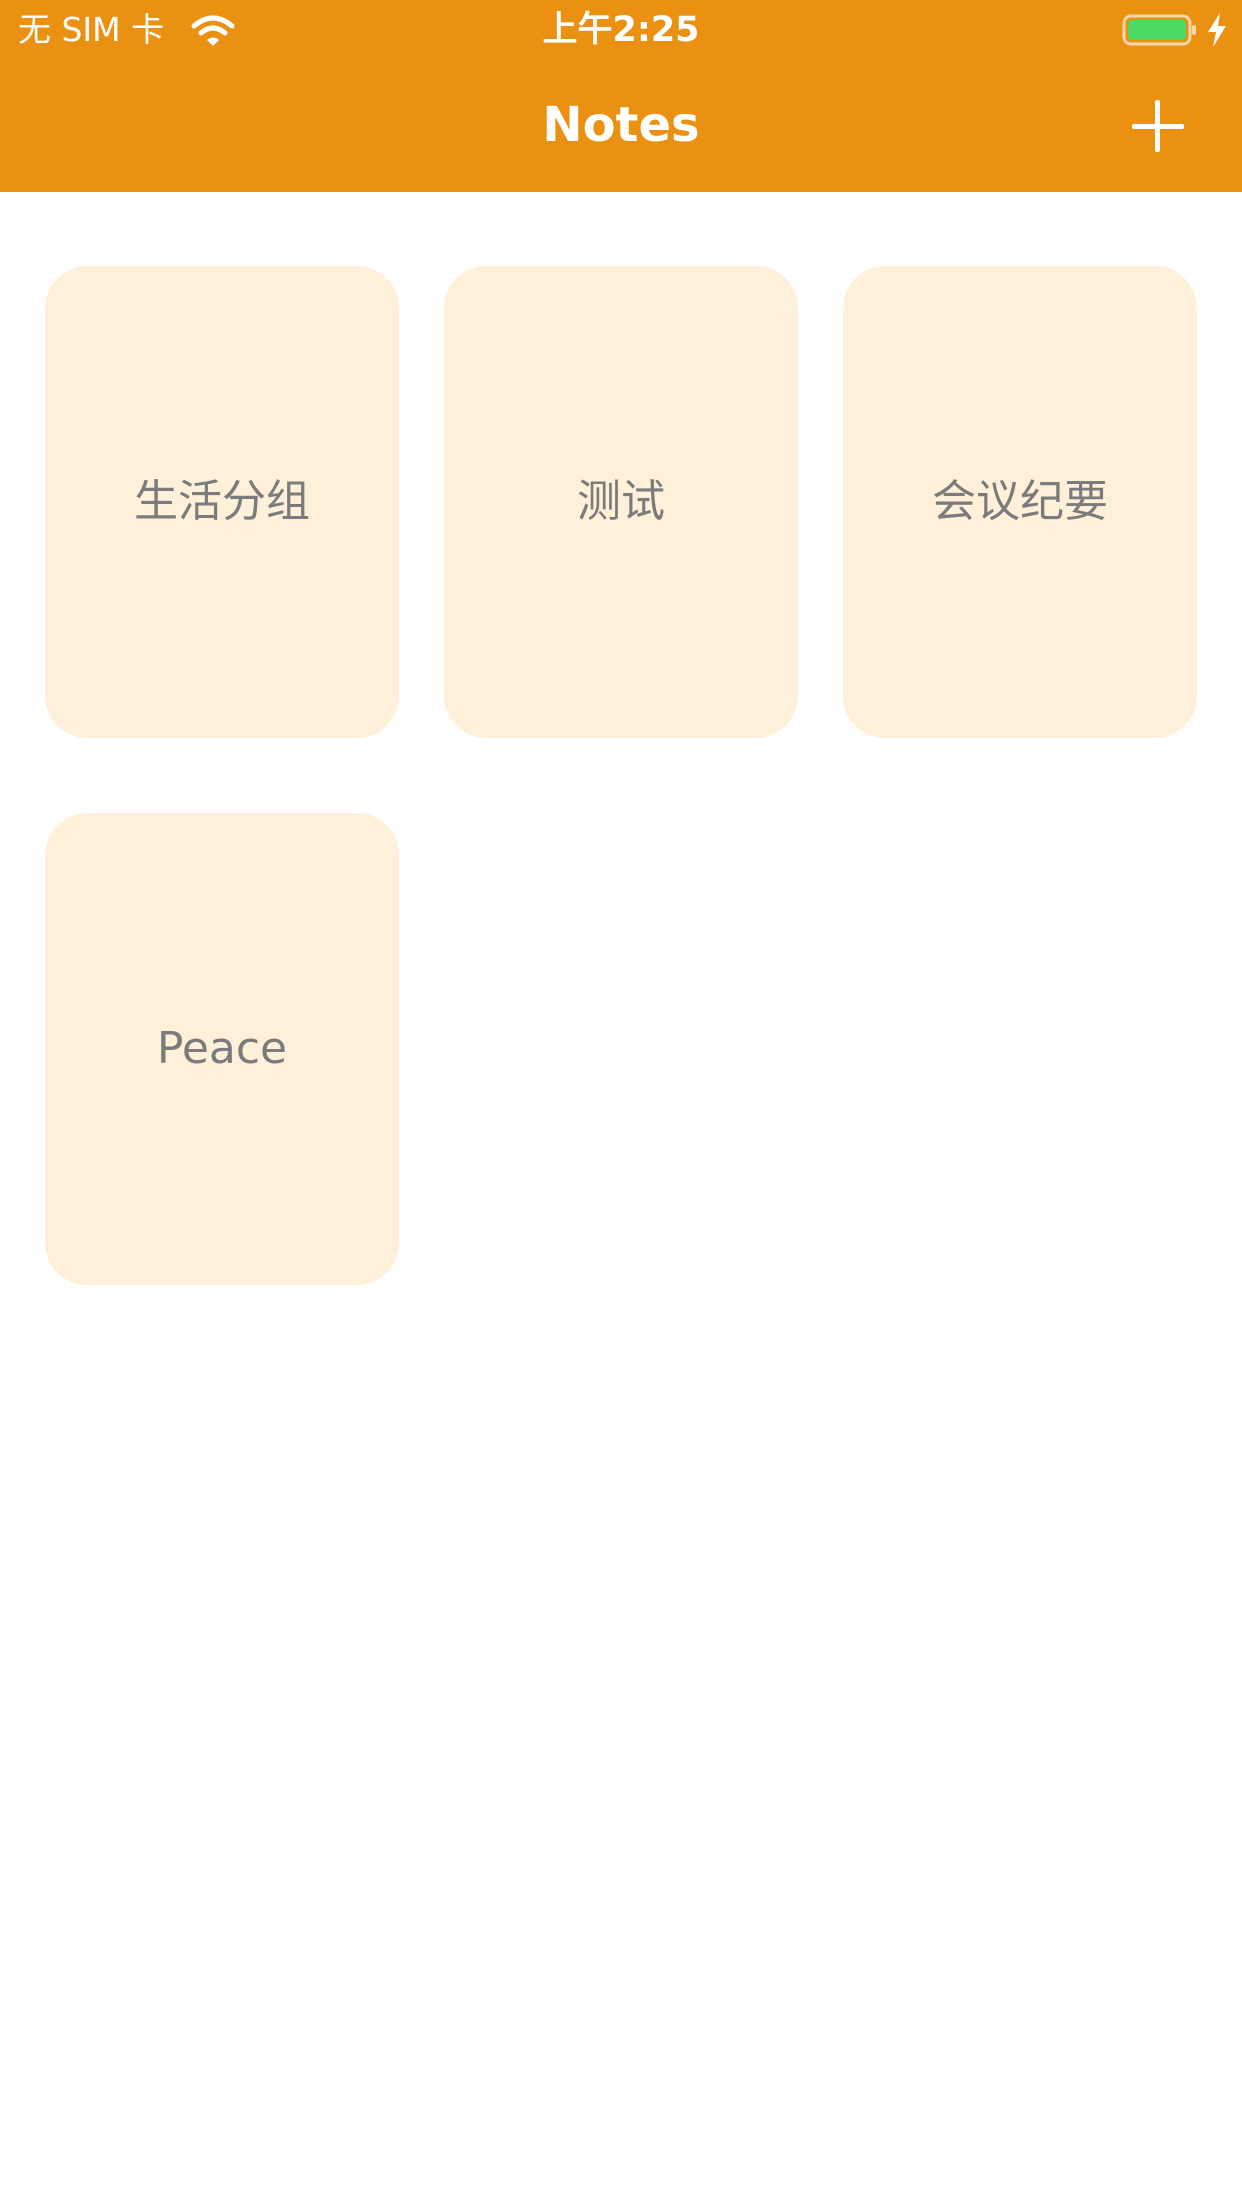 The image size is (1242, 2208). I want to click on navigation-header: 无 SIM 卡 上午2:25 Notes, so click(621, 96).